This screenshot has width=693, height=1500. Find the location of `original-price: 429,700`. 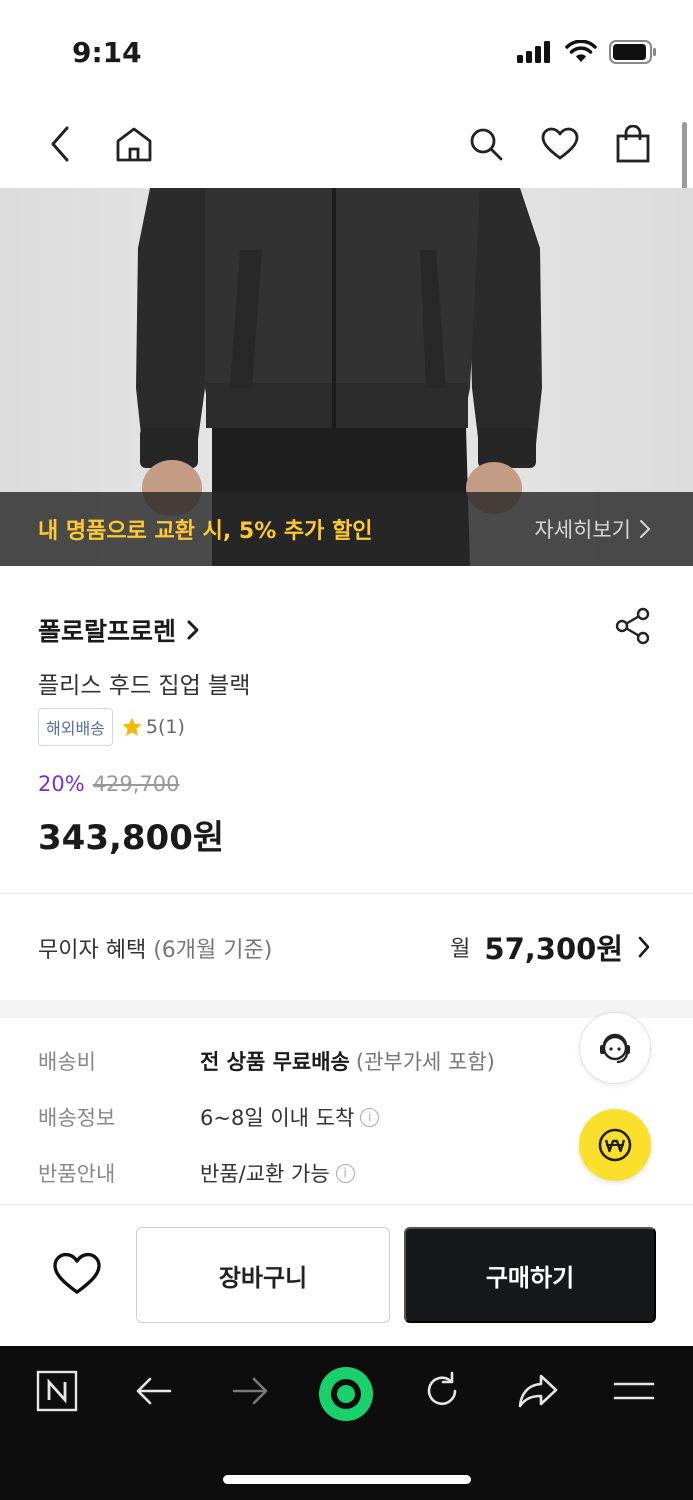

original-price: 429,700 is located at coordinates (136, 784).